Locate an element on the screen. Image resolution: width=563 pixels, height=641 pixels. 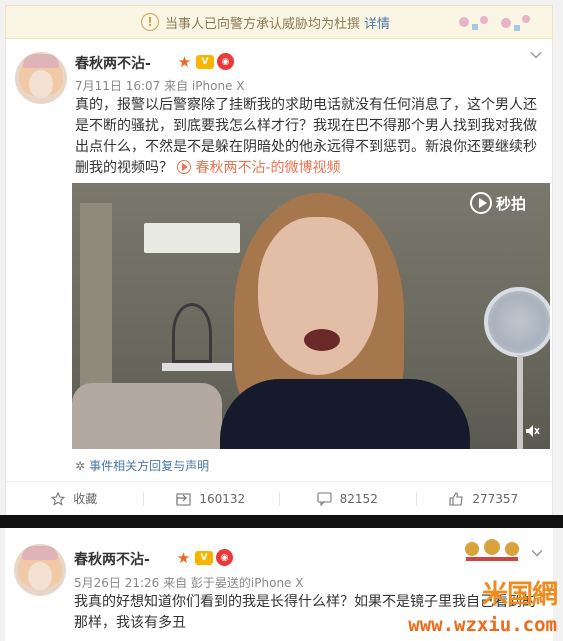
post-action-bar: 收藏 160132 82152 277357 is located at coordinates (279, 498).